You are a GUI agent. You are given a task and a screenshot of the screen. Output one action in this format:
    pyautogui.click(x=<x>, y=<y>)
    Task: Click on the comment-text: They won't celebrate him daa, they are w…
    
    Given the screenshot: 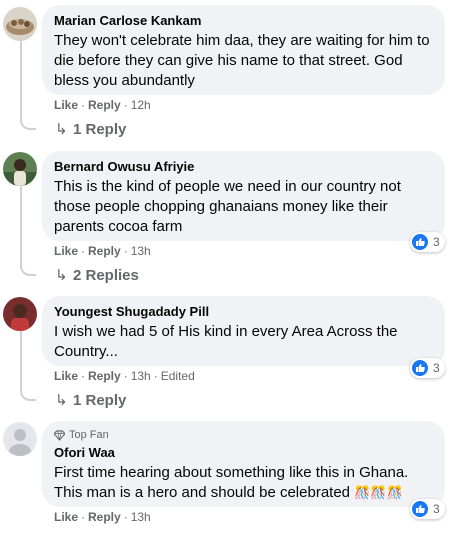 What is the action you would take?
    pyautogui.click(x=243, y=61)
    